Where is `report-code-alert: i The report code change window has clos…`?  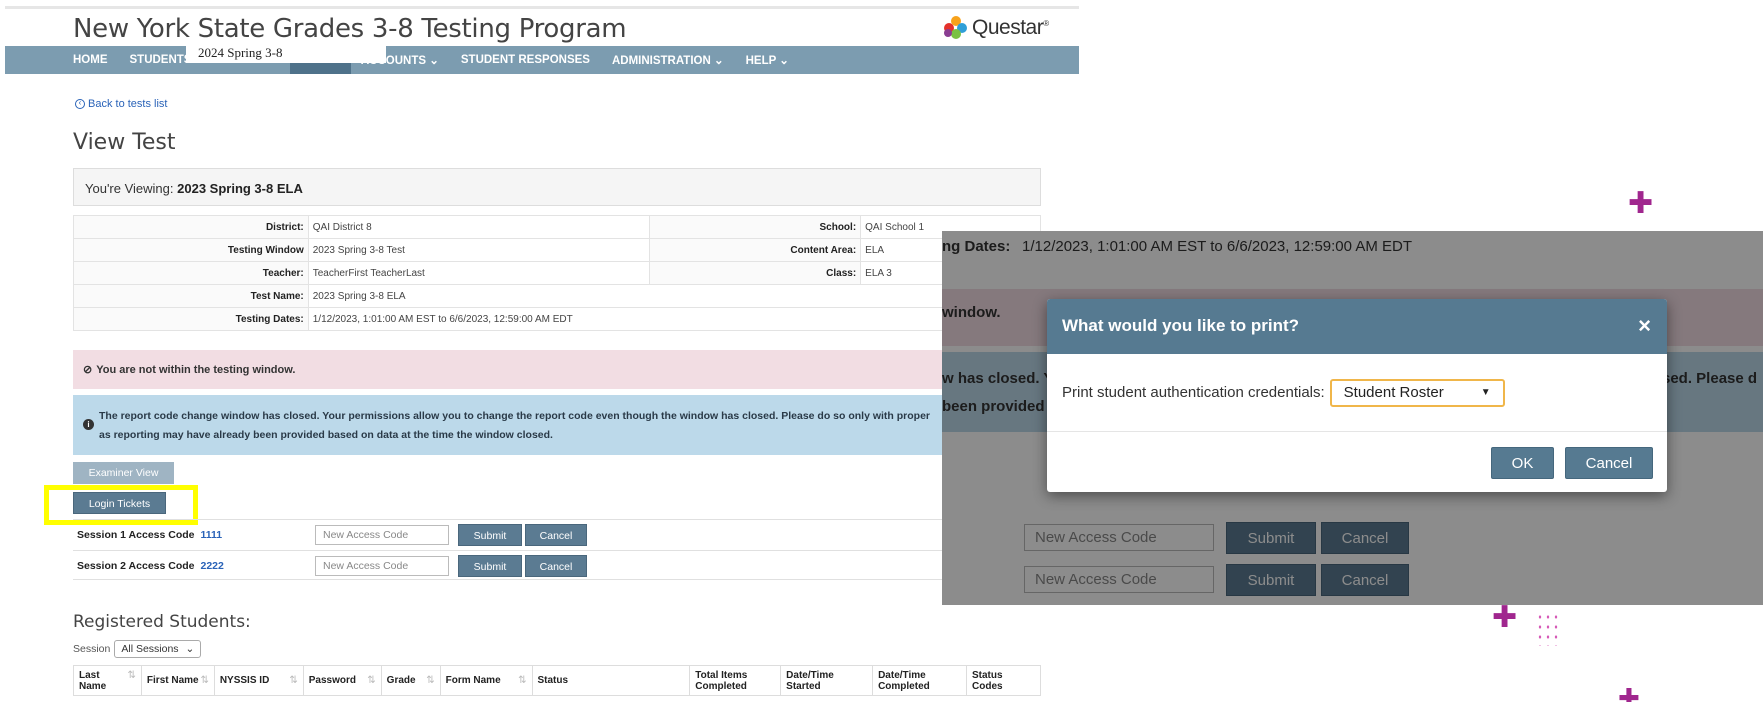 report-code-alert: i The report code change window has clos… is located at coordinates (557, 425).